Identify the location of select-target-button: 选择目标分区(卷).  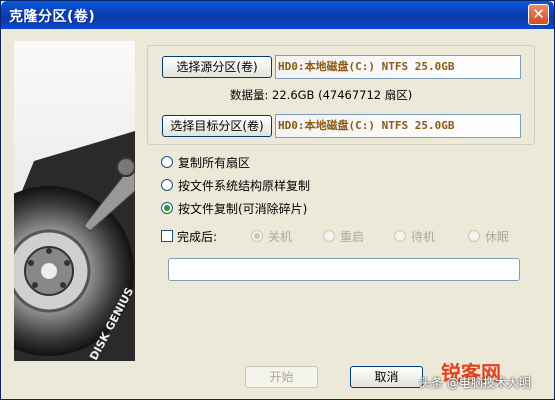
(217, 126).